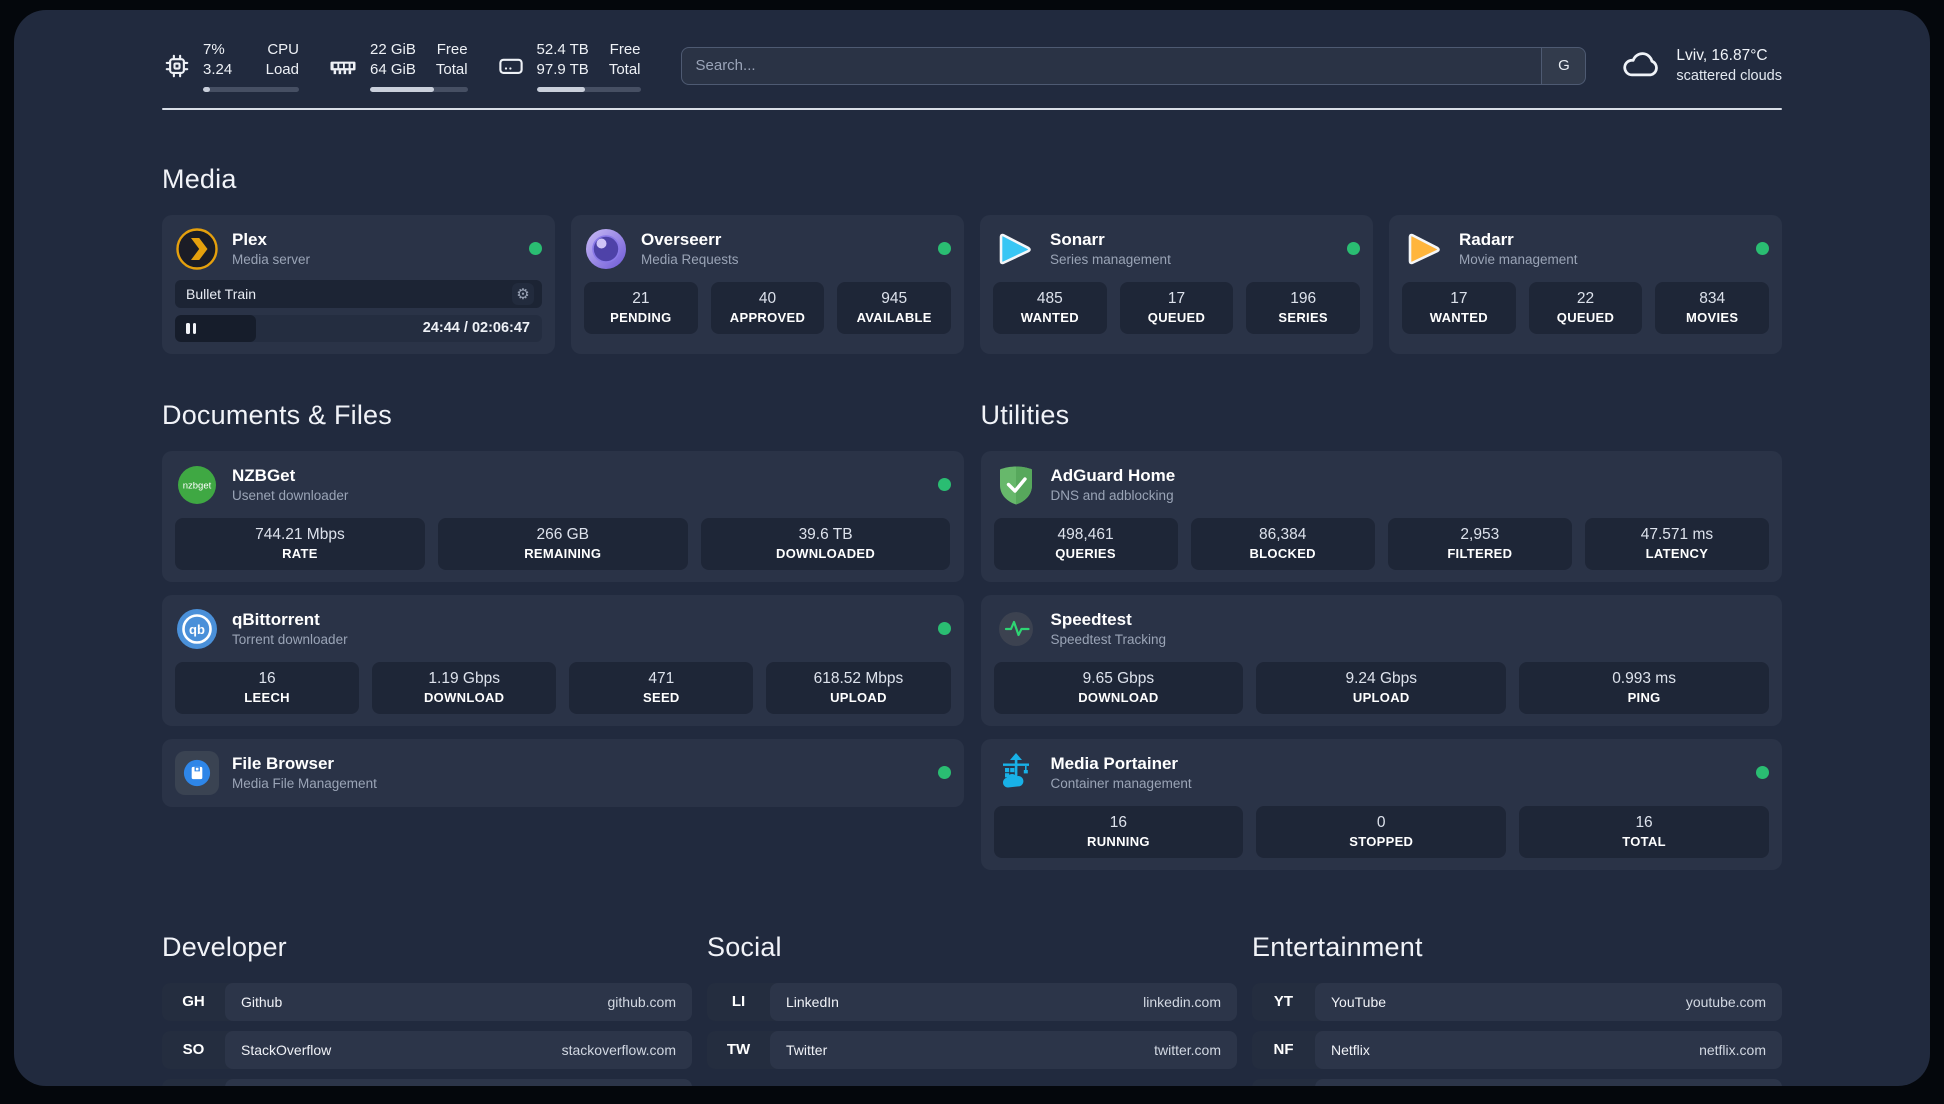 The image size is (1944, 1104). I want to click on search-input, so click(1133, 65).